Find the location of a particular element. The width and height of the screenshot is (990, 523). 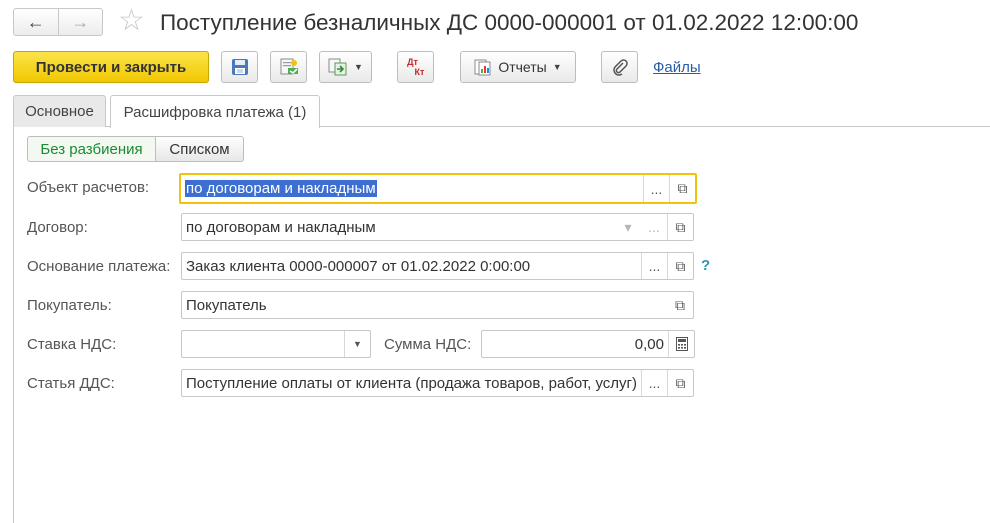

create-based-on-button: ▼ is located at coordinates (345, 67).